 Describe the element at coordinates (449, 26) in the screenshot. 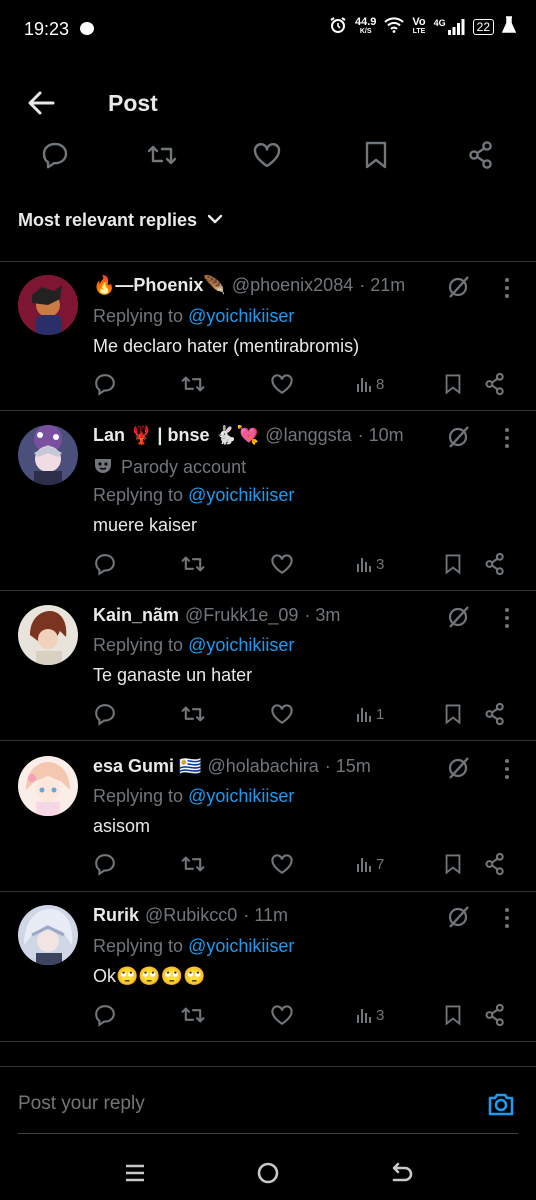

I see `signal-icon: 4G` at that location.